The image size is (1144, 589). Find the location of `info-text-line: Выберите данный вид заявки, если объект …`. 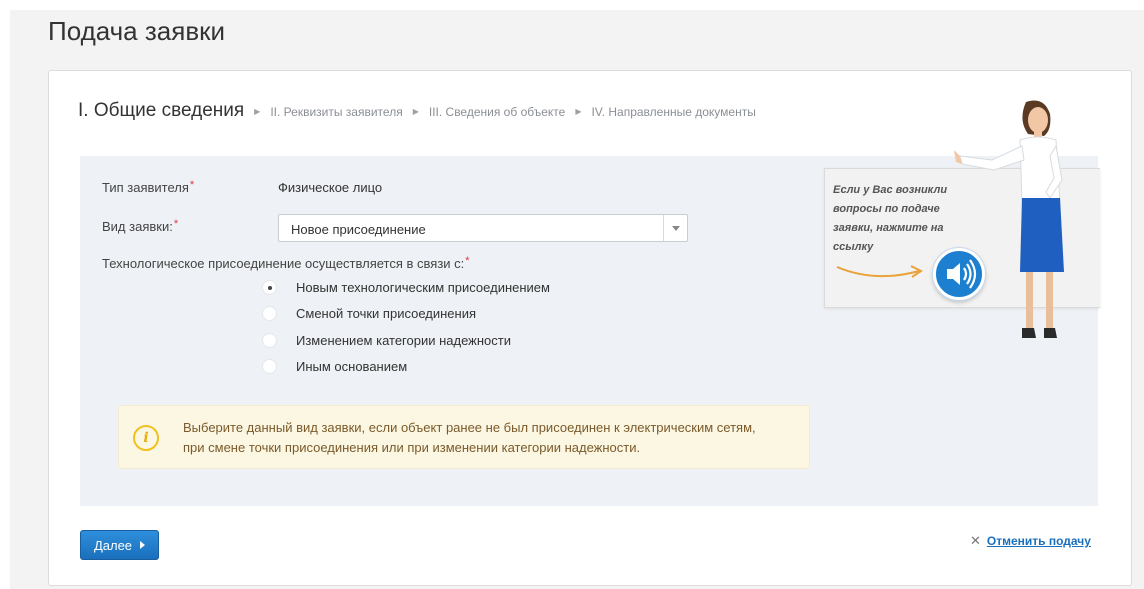

info-text-line: Выберите данный вид заявки, если объект … is located at coordinates (469, 427).